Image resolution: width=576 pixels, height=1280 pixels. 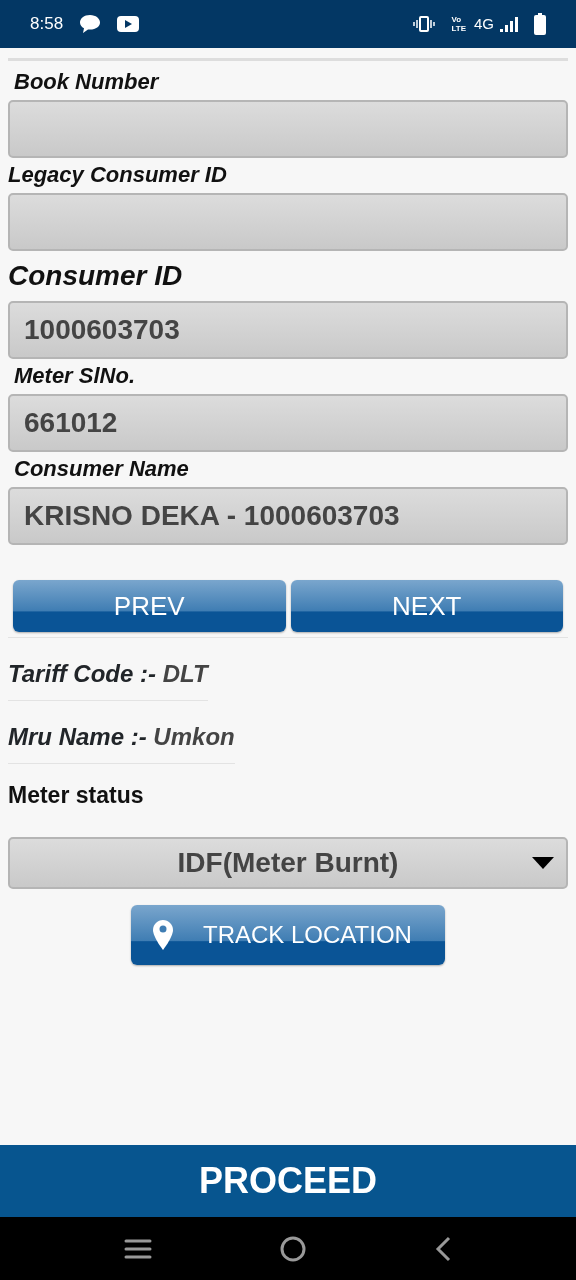 What do you see at coordinates (457, 19) in the screenshot?
I see `volte-text: Vo` at bounding box center [457, 19].